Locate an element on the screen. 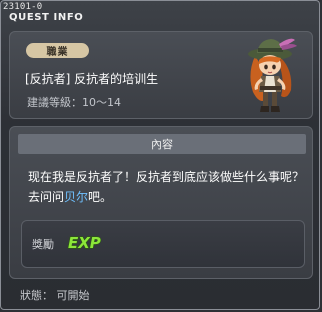 This screenshot has width=322, height=312. description-text-end: 吧。 is located at coordinates (100, 197).